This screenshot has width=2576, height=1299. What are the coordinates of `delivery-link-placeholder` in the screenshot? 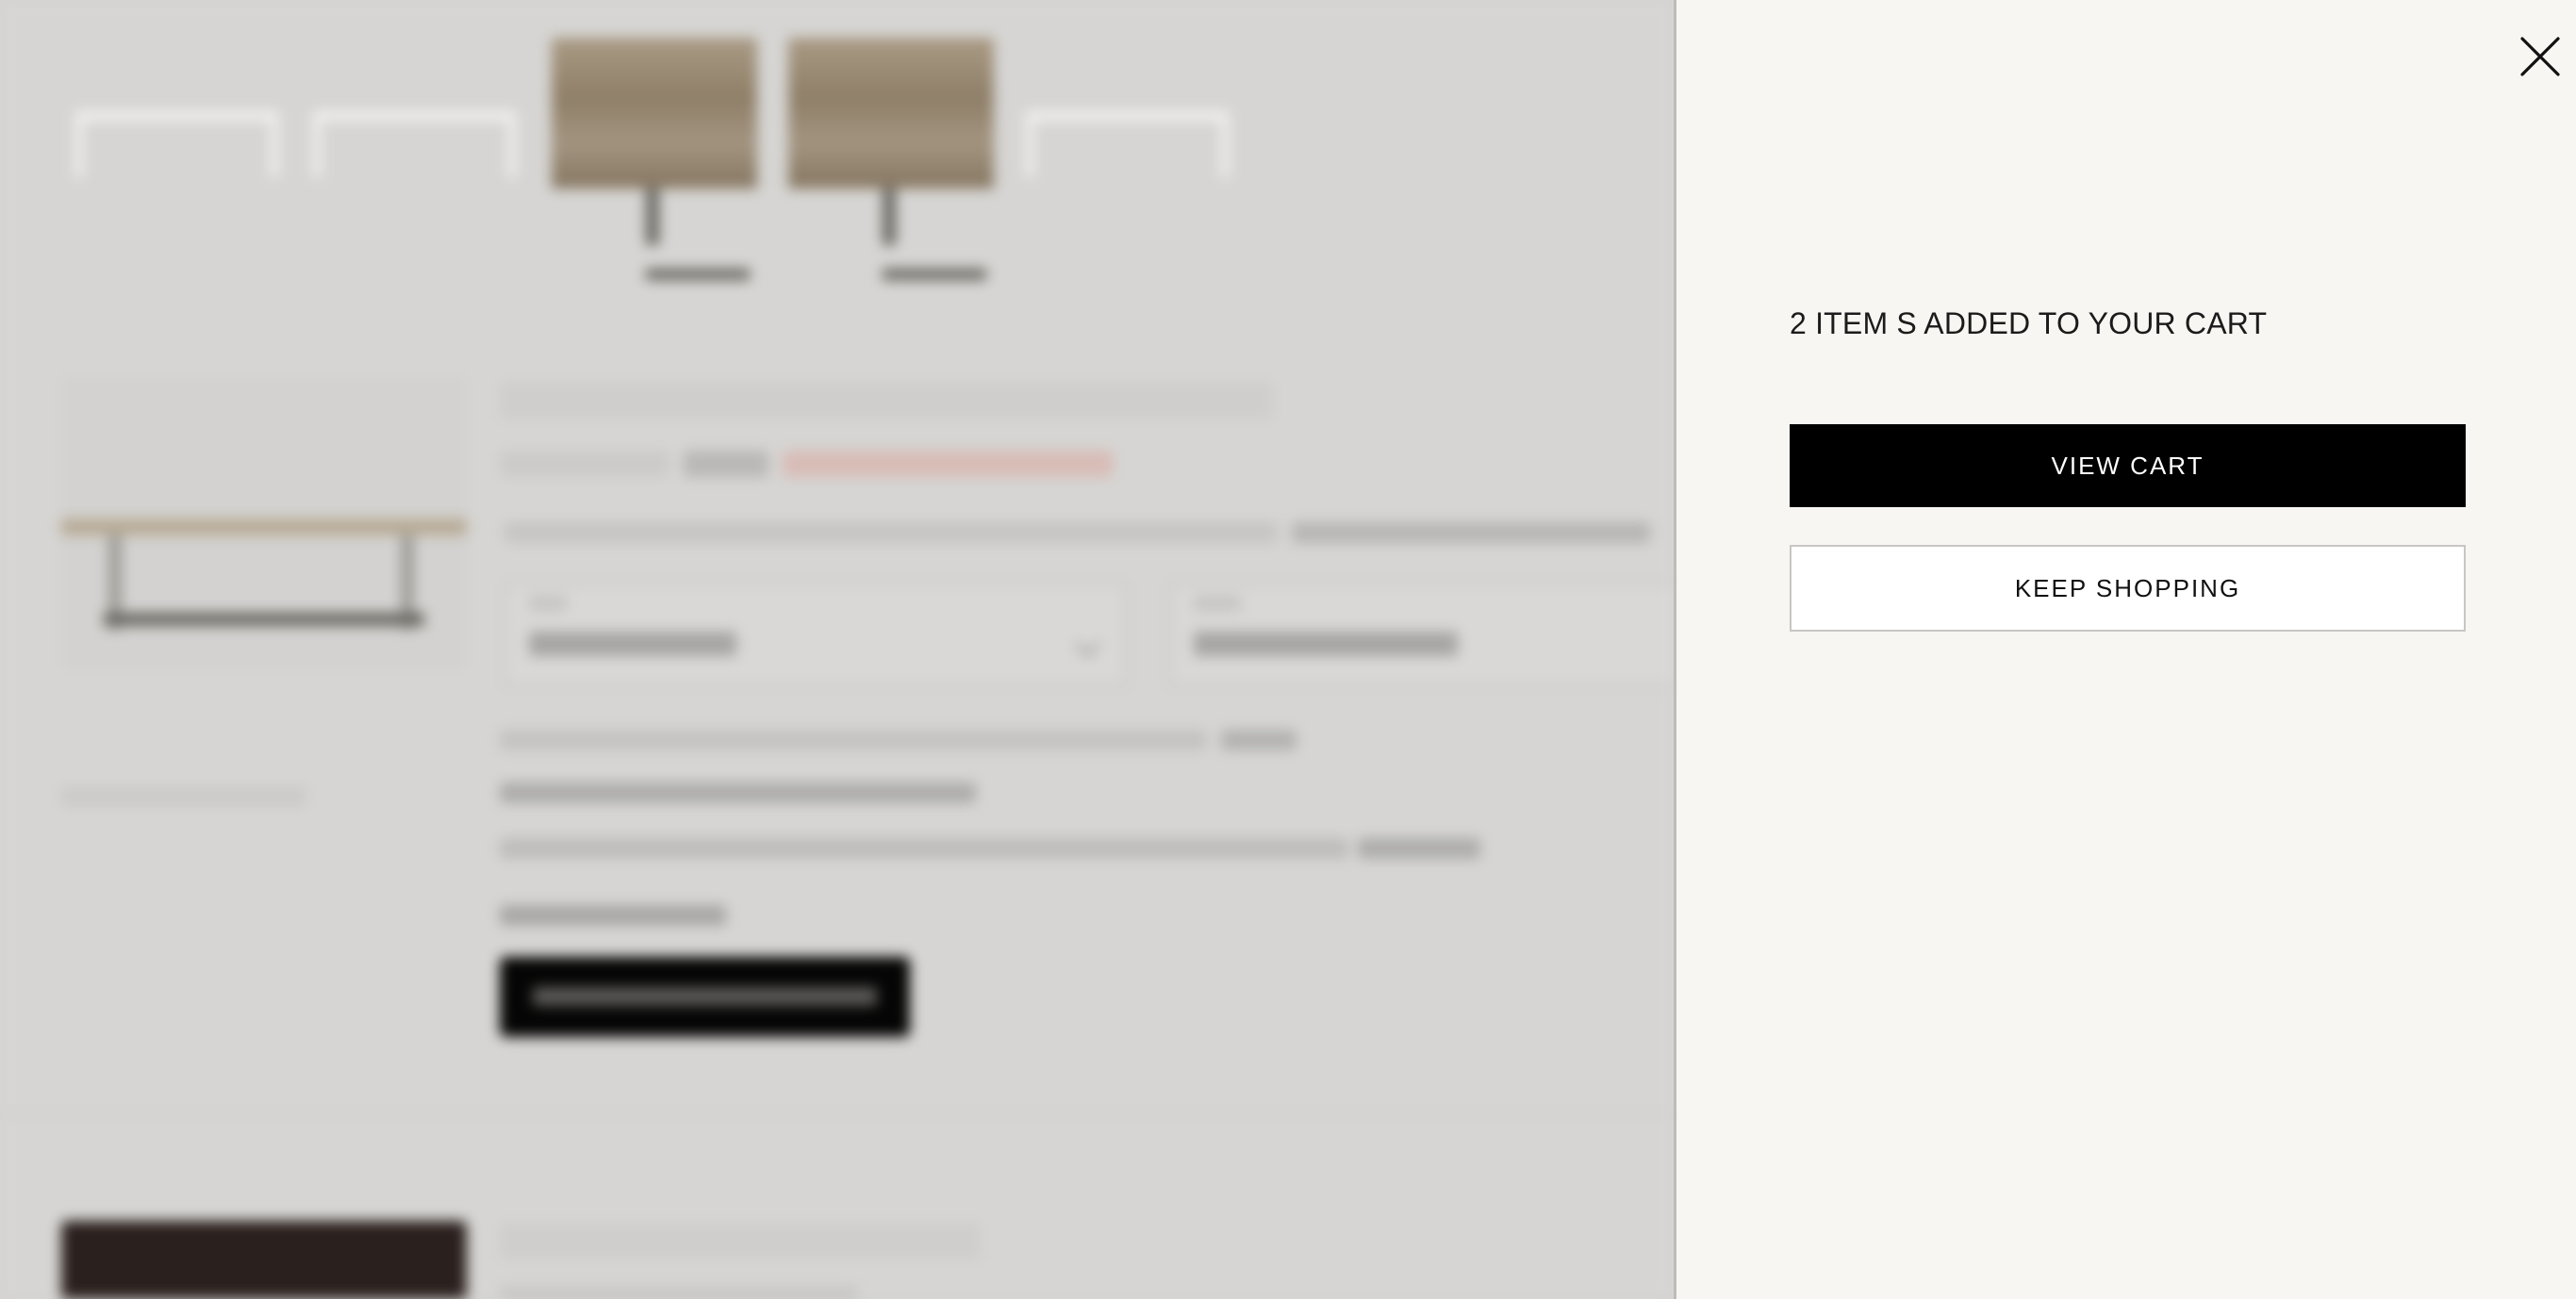 It's located at (738, 792).